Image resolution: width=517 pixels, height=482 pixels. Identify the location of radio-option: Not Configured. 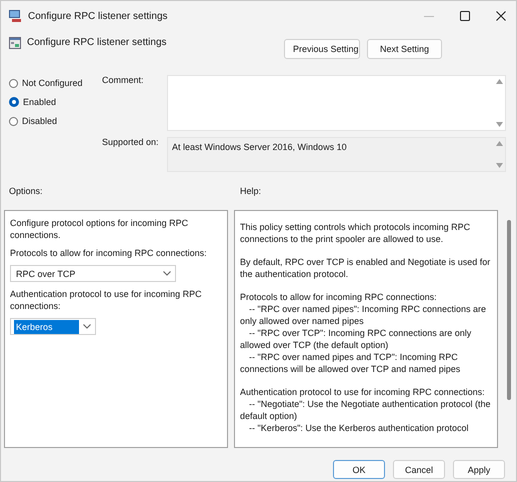
(55, 83).